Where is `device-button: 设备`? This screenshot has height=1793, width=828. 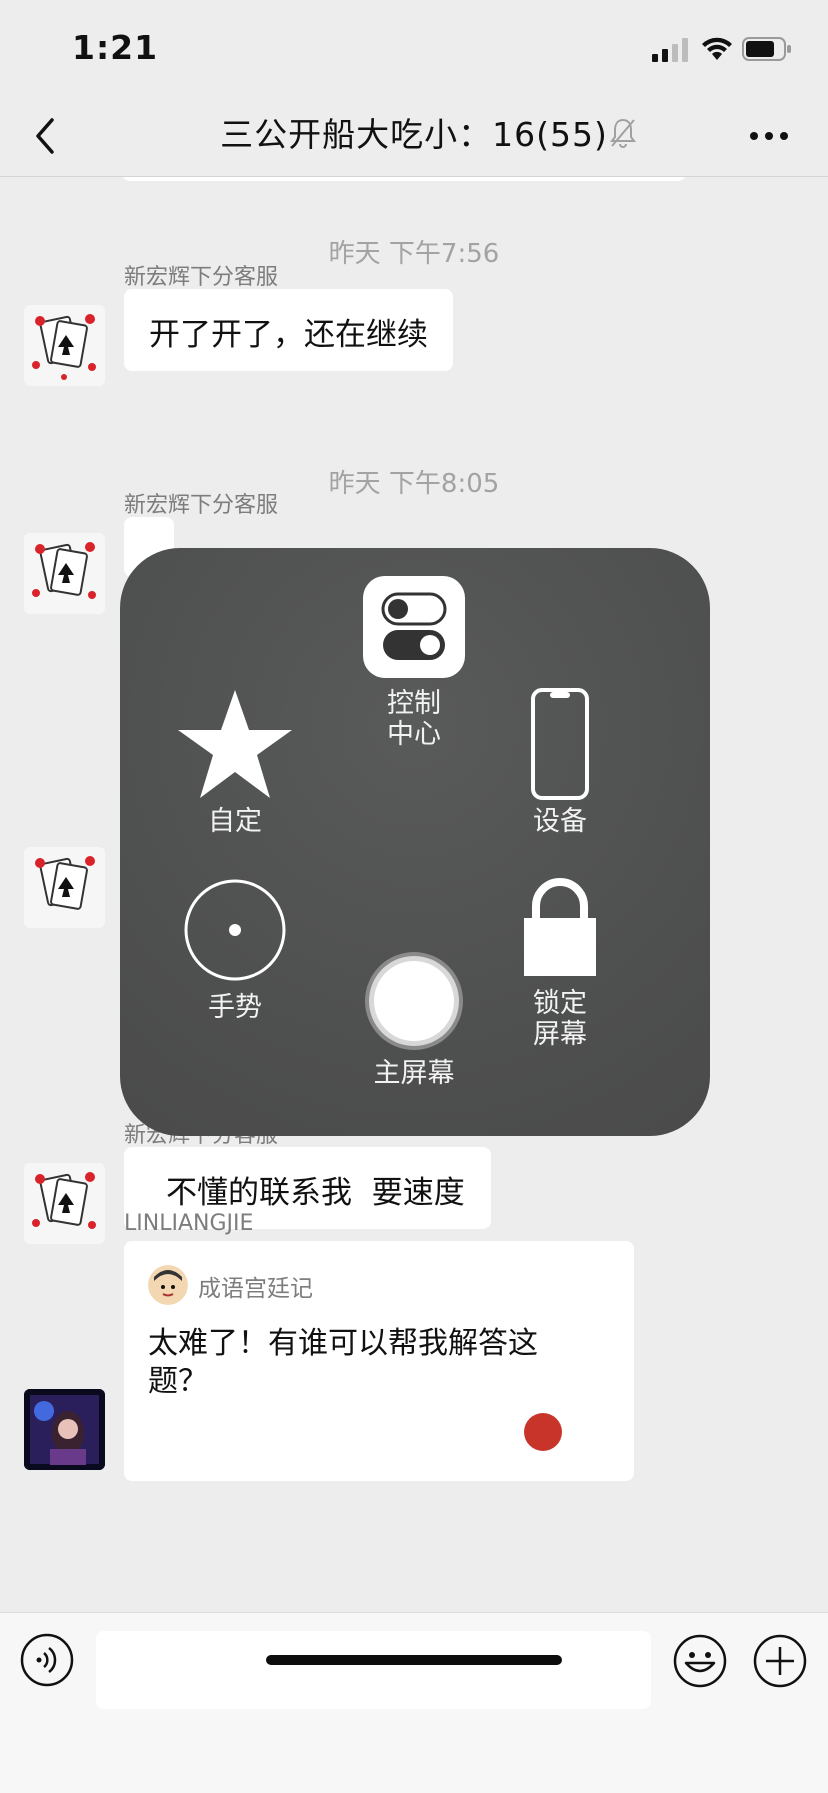 device-button: 设备 is located at coordinates (560, 762).